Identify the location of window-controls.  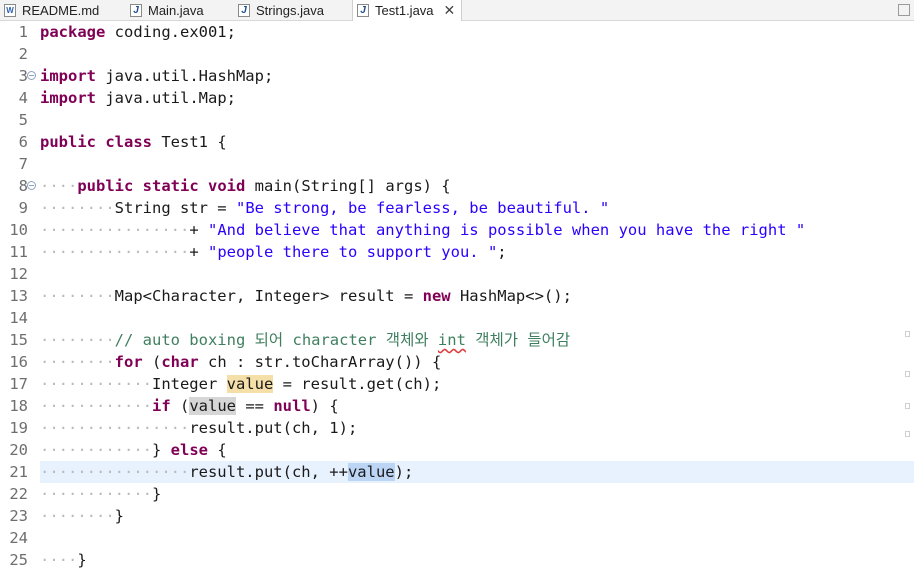
(906, 10).